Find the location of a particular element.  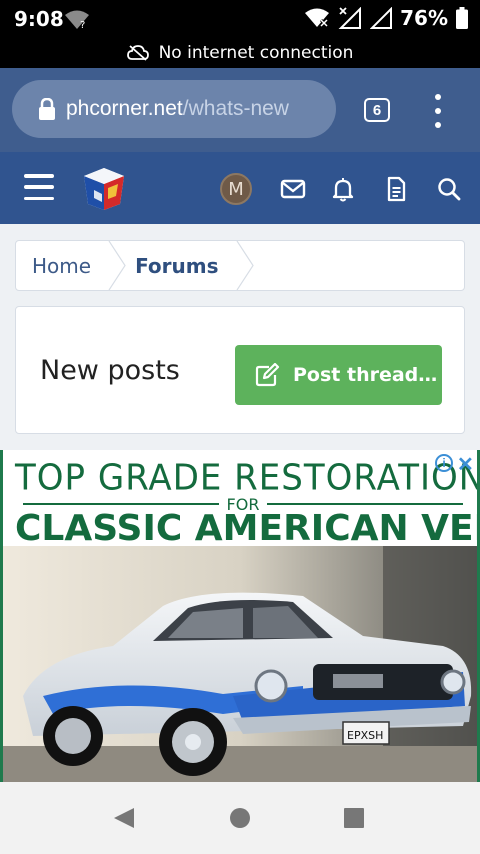

site-header: M is located at coordinates (240, 188).